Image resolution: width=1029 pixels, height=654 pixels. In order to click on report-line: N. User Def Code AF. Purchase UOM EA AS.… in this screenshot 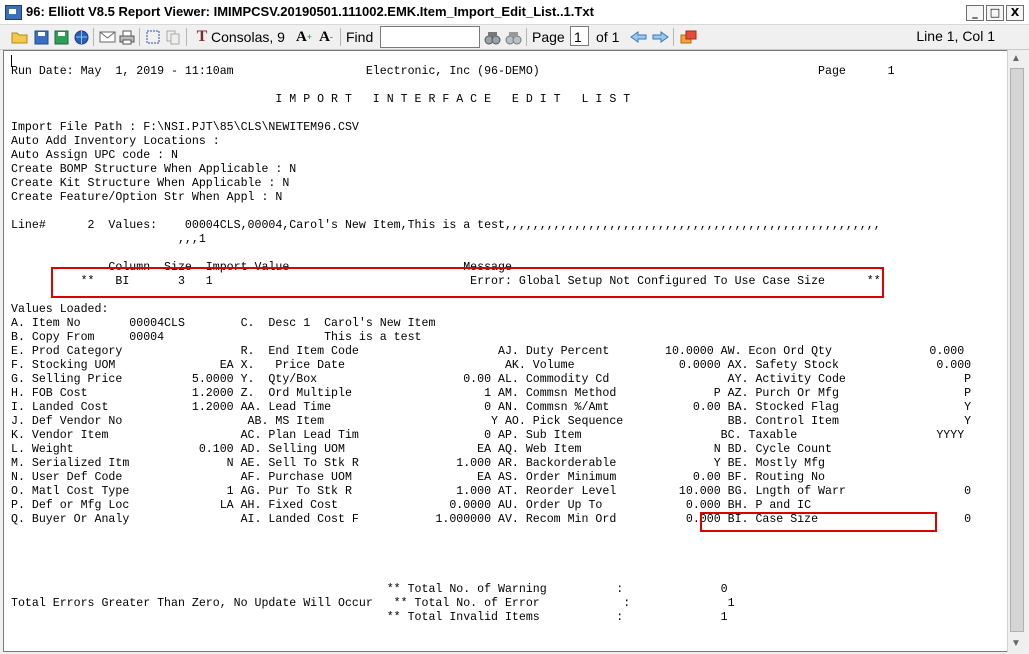, I will do `click(418, 477)`.